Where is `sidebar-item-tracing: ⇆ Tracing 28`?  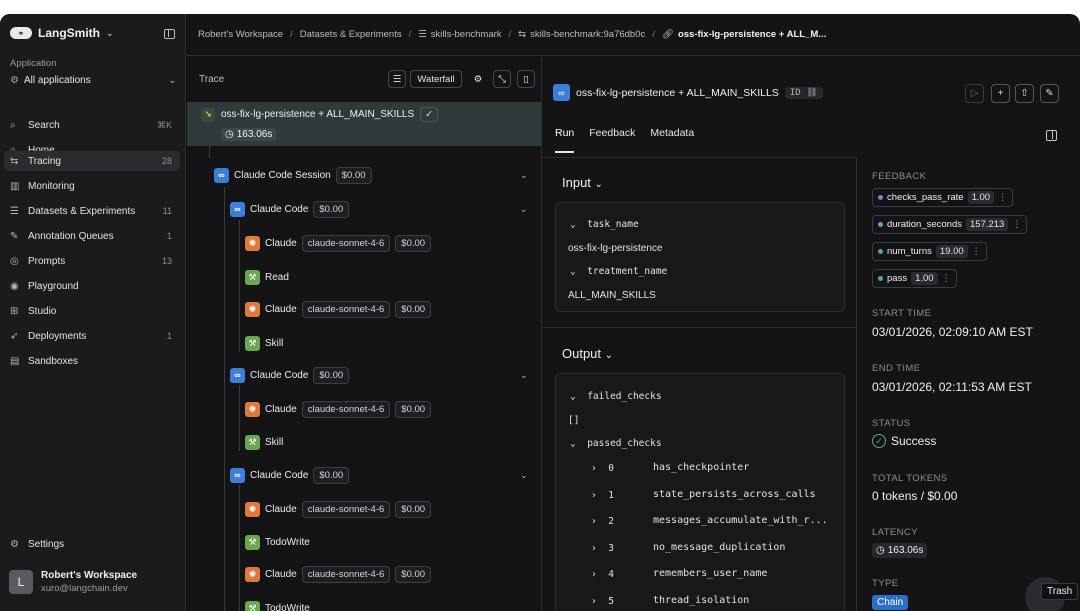 sidebar-item-tracing: ⇆ Tracing 28 is located at coordinates (92, 161).